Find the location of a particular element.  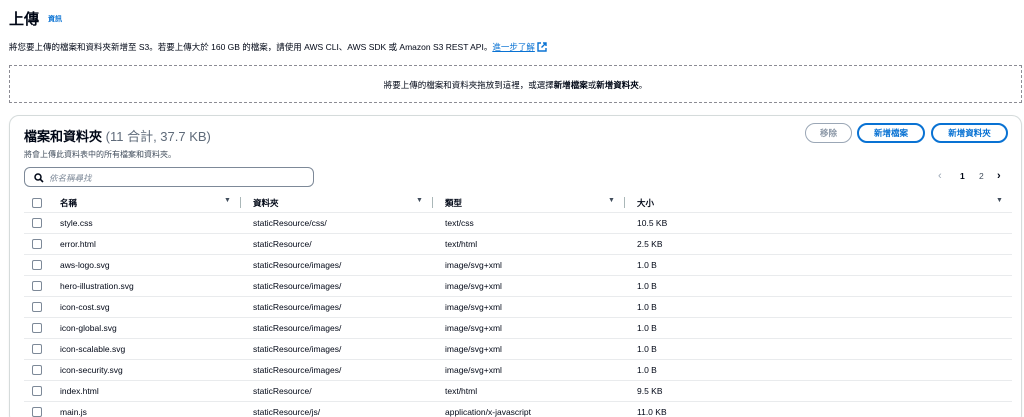

drop-zone-text: 將要上傳的檔案和資料夾拖放到這裡，或選擇新增檔案或新增資料夾。 is located at coordinates (515, 85).